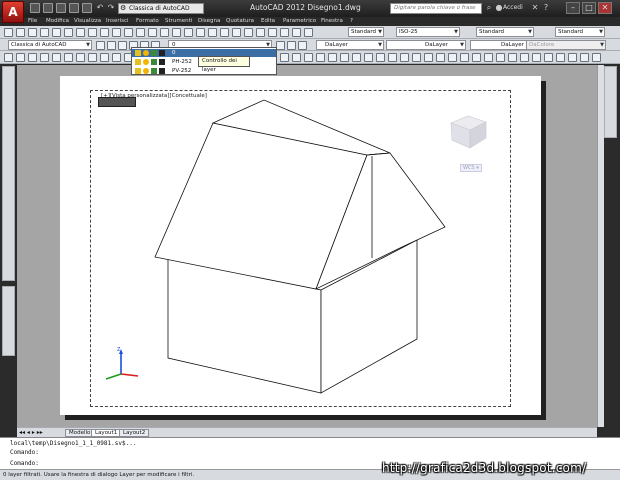  What do you see at coordinates (35, 8) in the screenshot?
I see `new-file-icon` at bounding box center [35, 8].